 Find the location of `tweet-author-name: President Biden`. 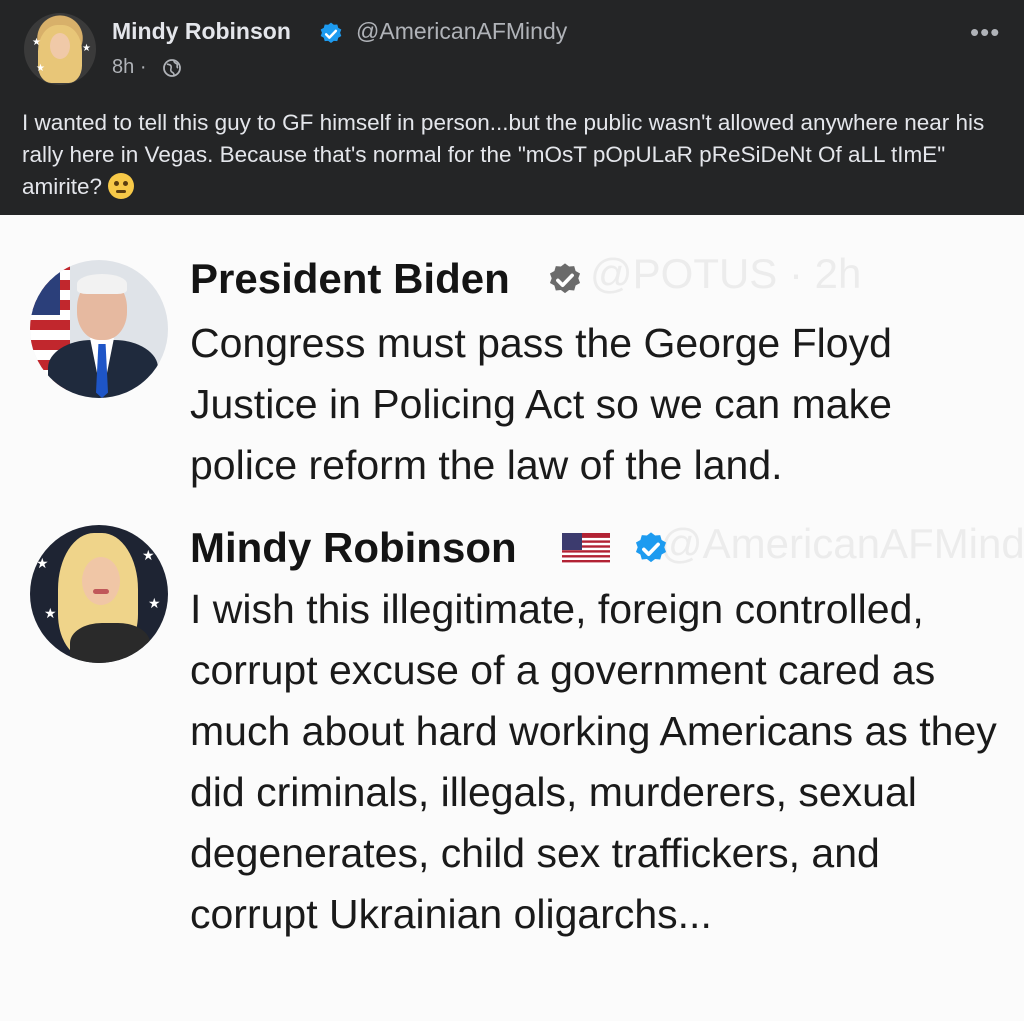

tweet-author-name: President Biden is located at coordinates (350, 278).